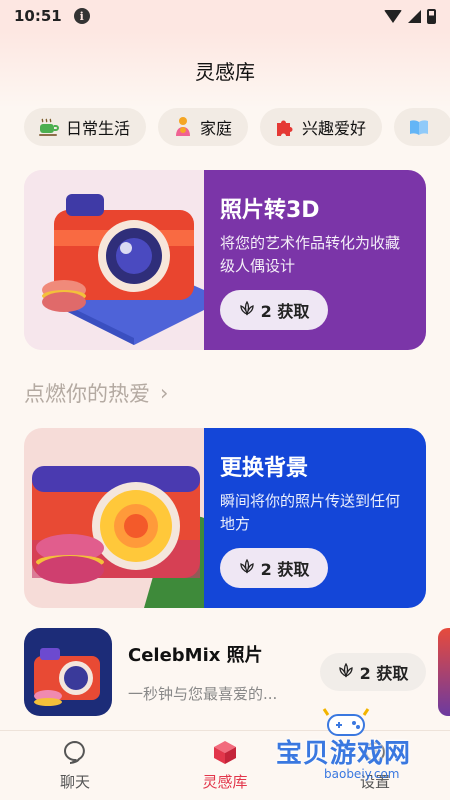 The image size is (450, 800). I want to click on signal-icon, so click(414, 16).